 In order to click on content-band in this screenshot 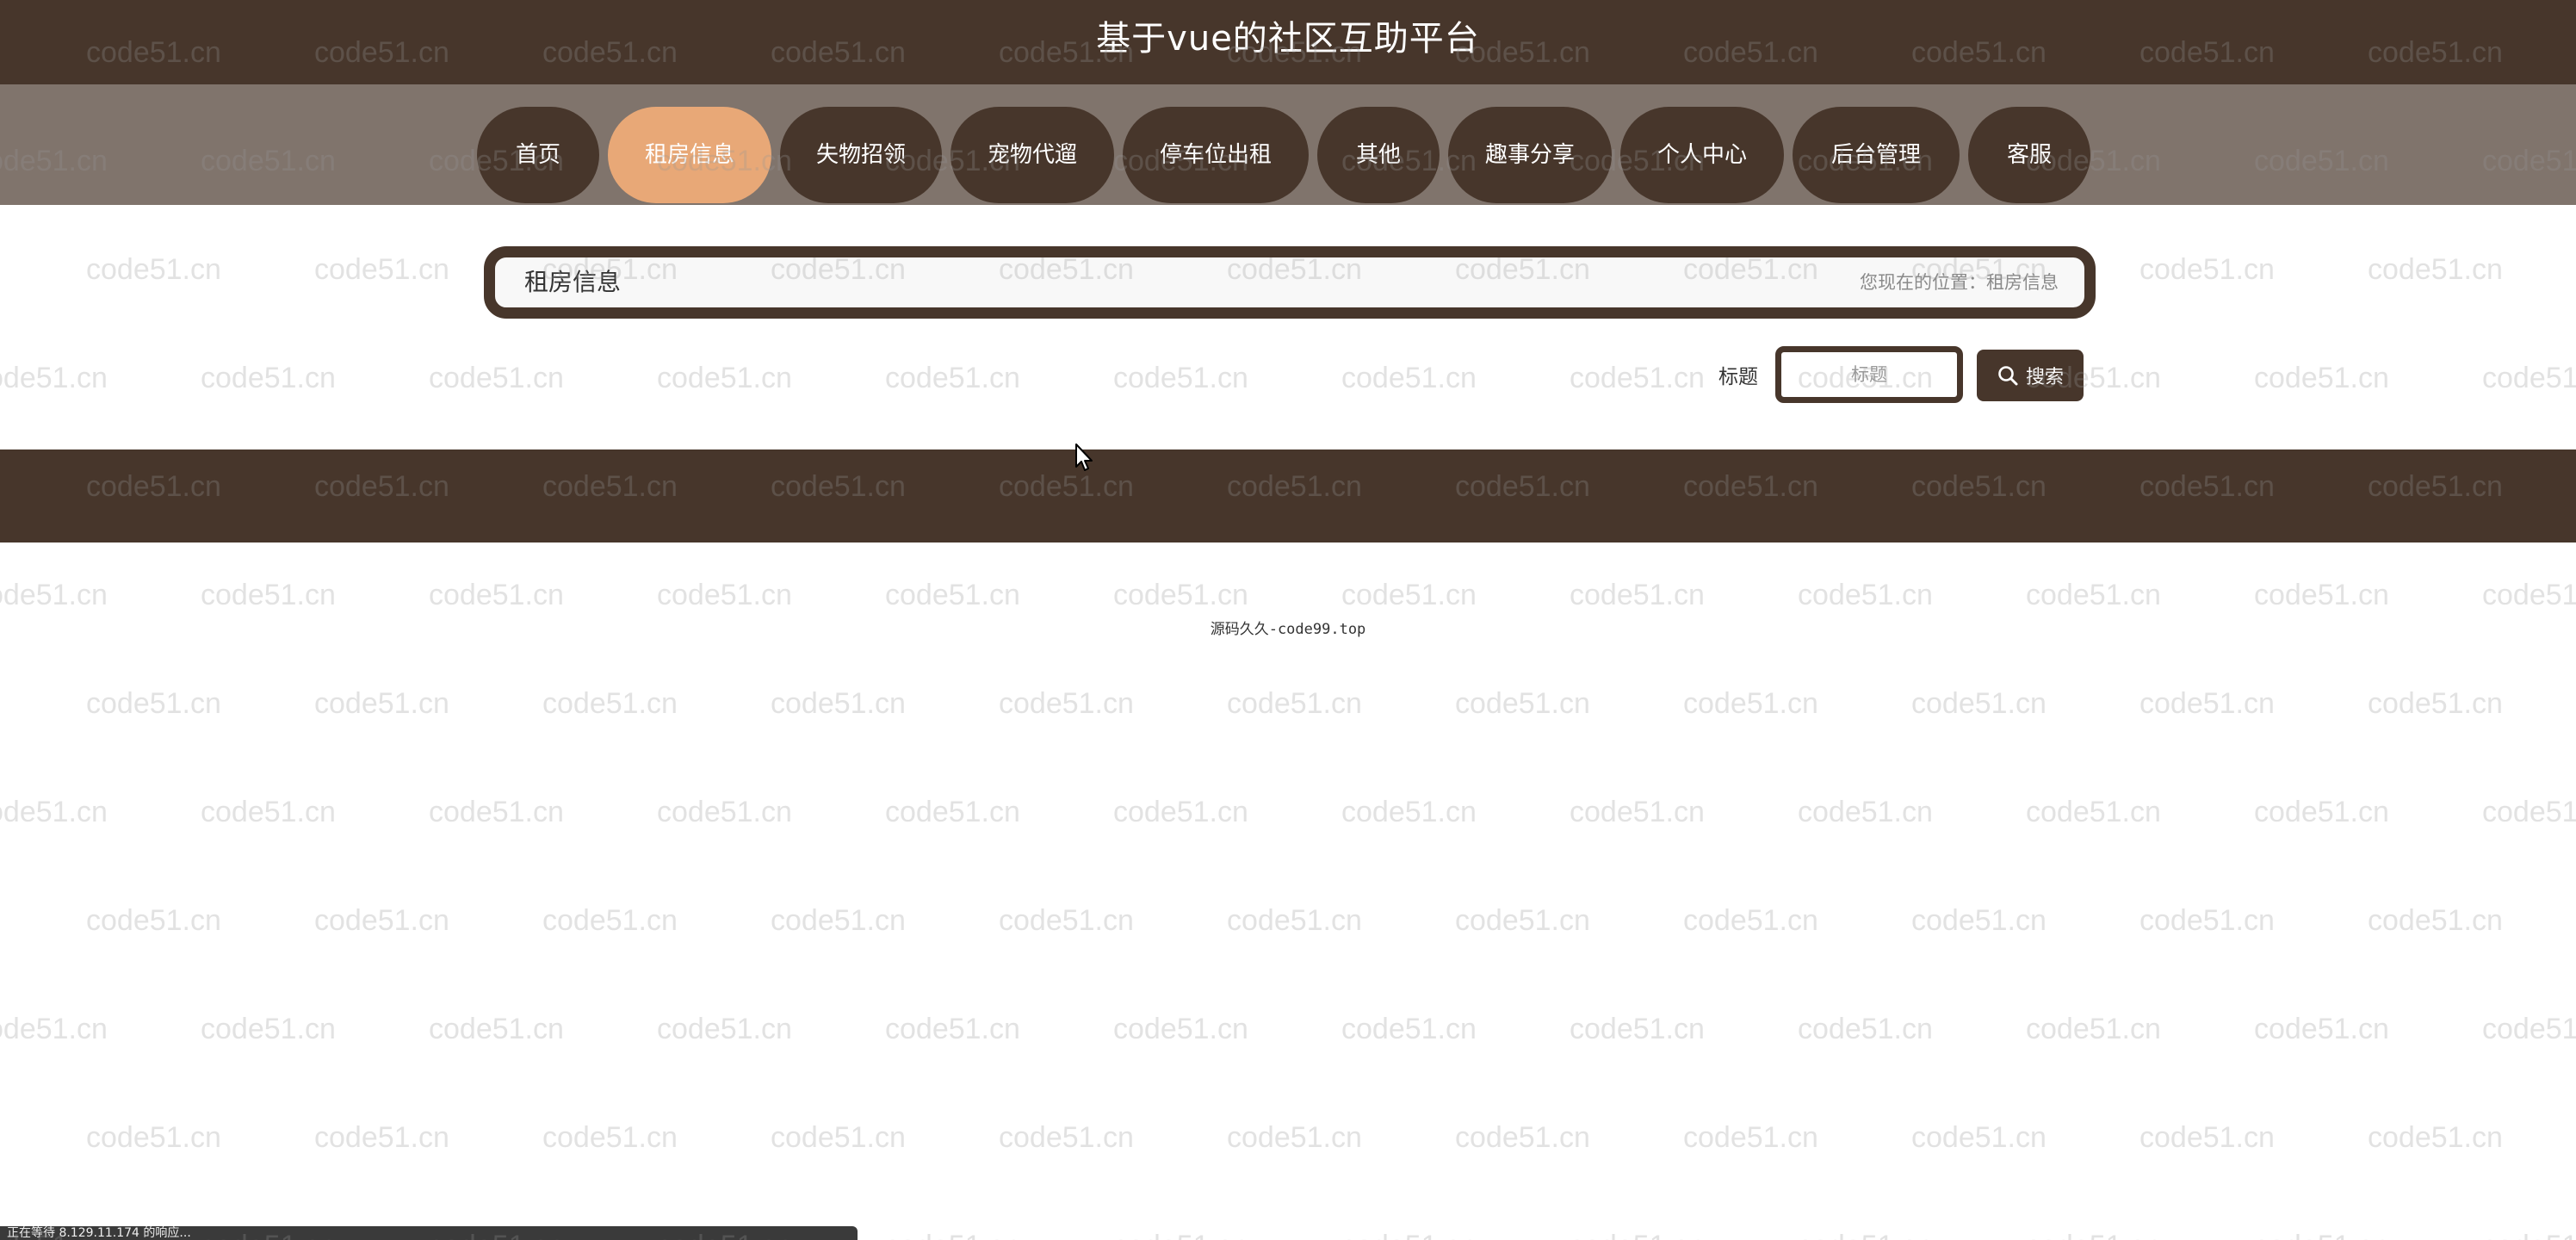, I will do `click(1288, 496)`.